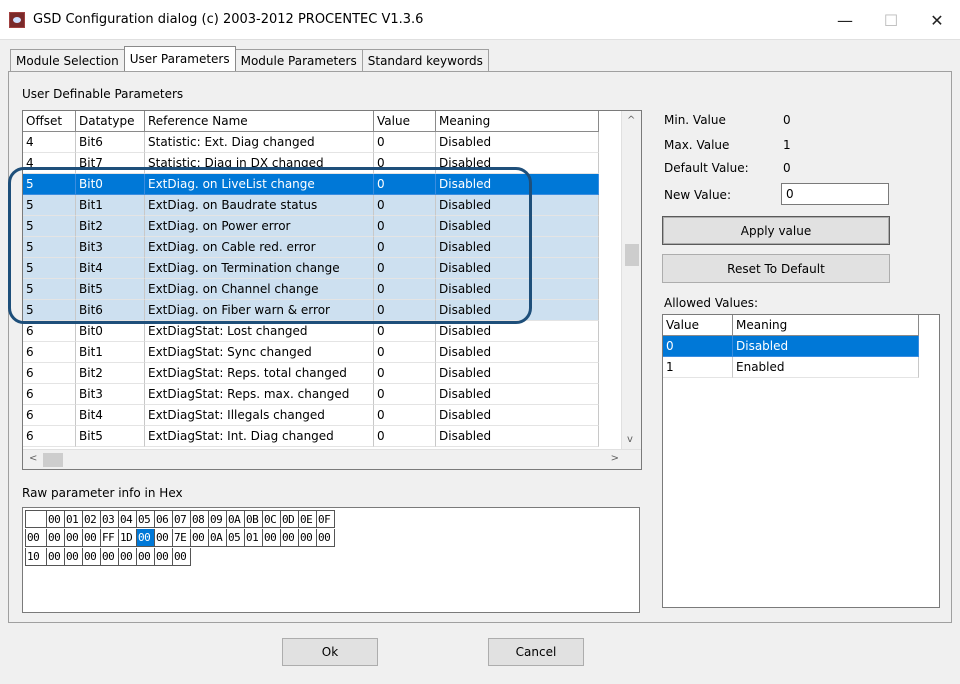  What do you see at coordinates (332, 459) in the screenshot?
I see `horizontal-scrollbar: < >` at bounding box center [332, 459].